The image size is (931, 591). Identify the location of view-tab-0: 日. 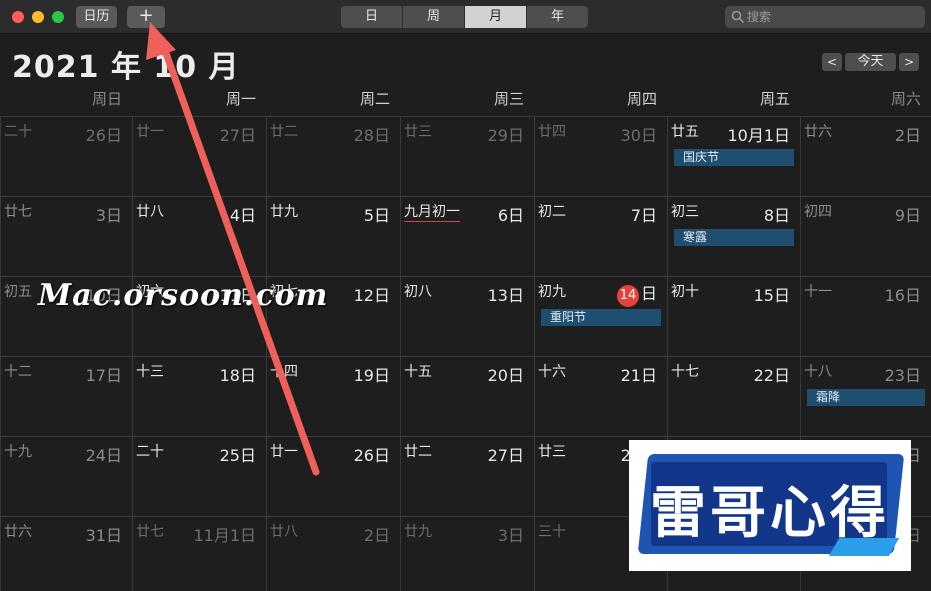
(372, 17).